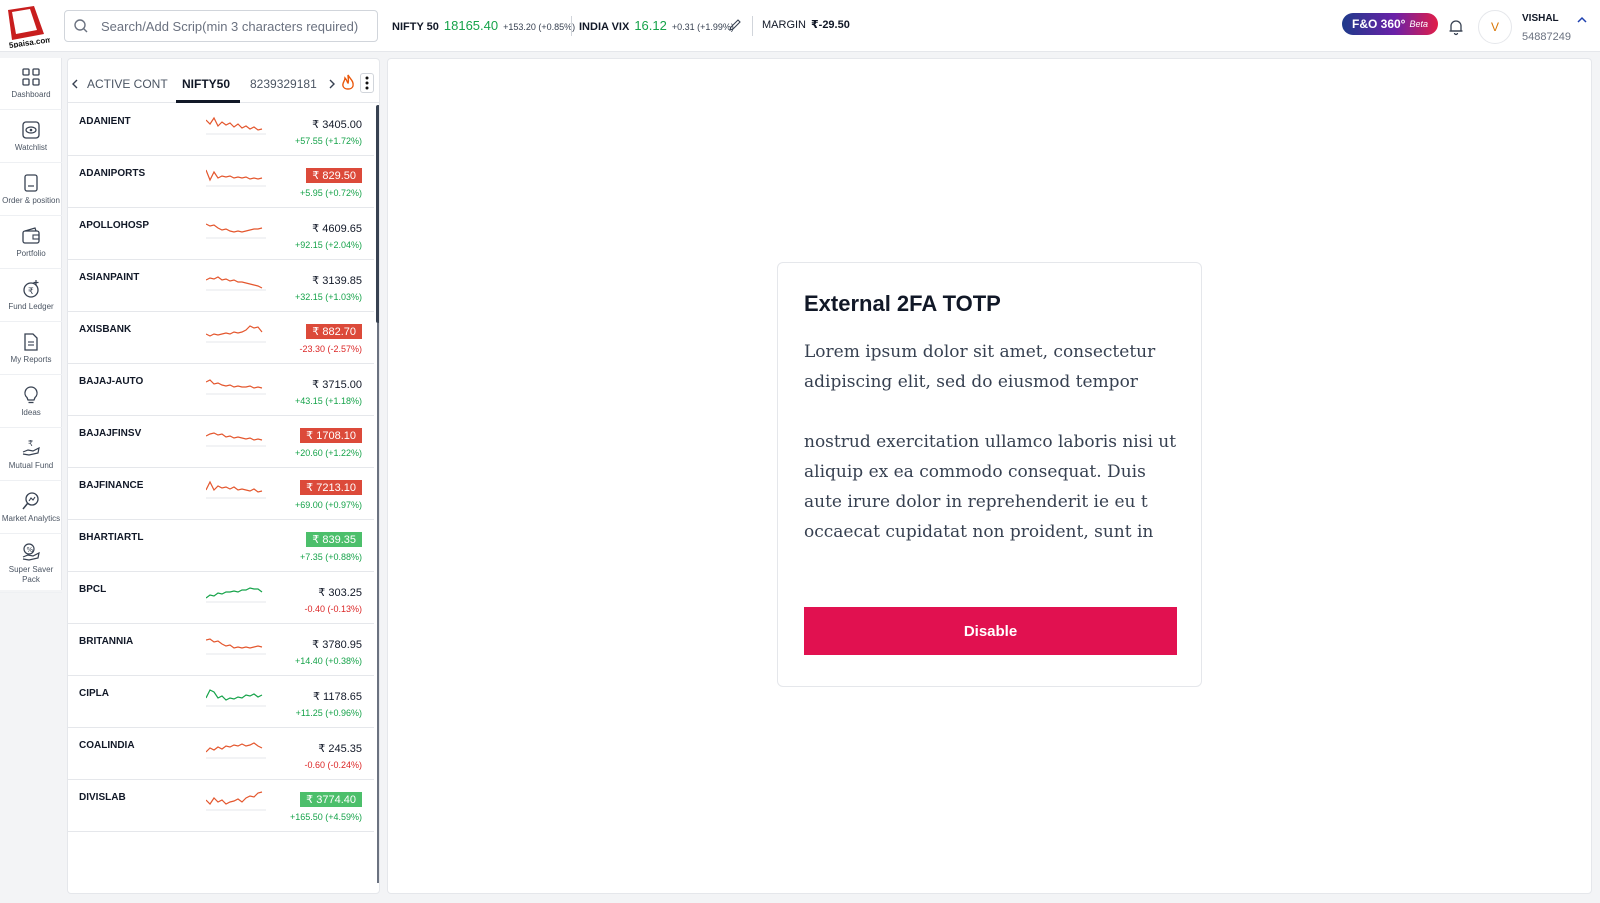  What do you see at coordinates (902, 303) in the screenshot?
I see `card-title: External 2FA TOTP` at bounding box center [902, 303].